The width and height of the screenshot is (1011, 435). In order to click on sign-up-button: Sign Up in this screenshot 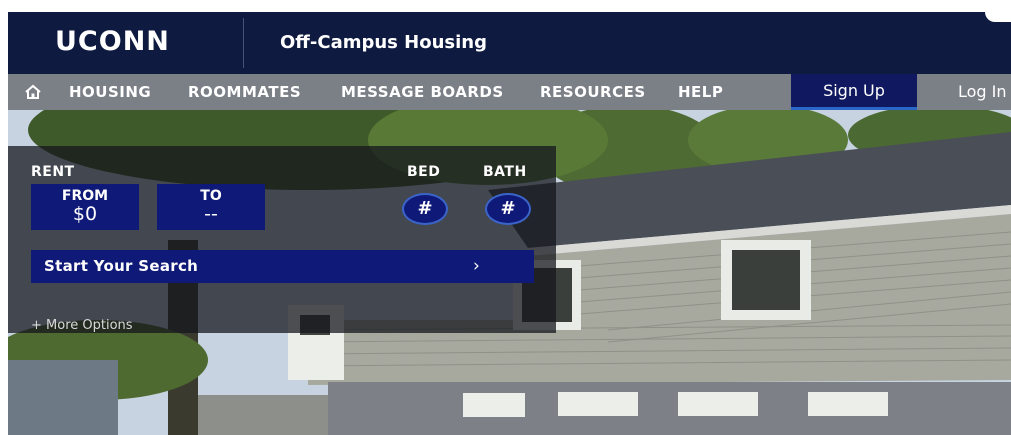, I will do `click(854, 92)`.